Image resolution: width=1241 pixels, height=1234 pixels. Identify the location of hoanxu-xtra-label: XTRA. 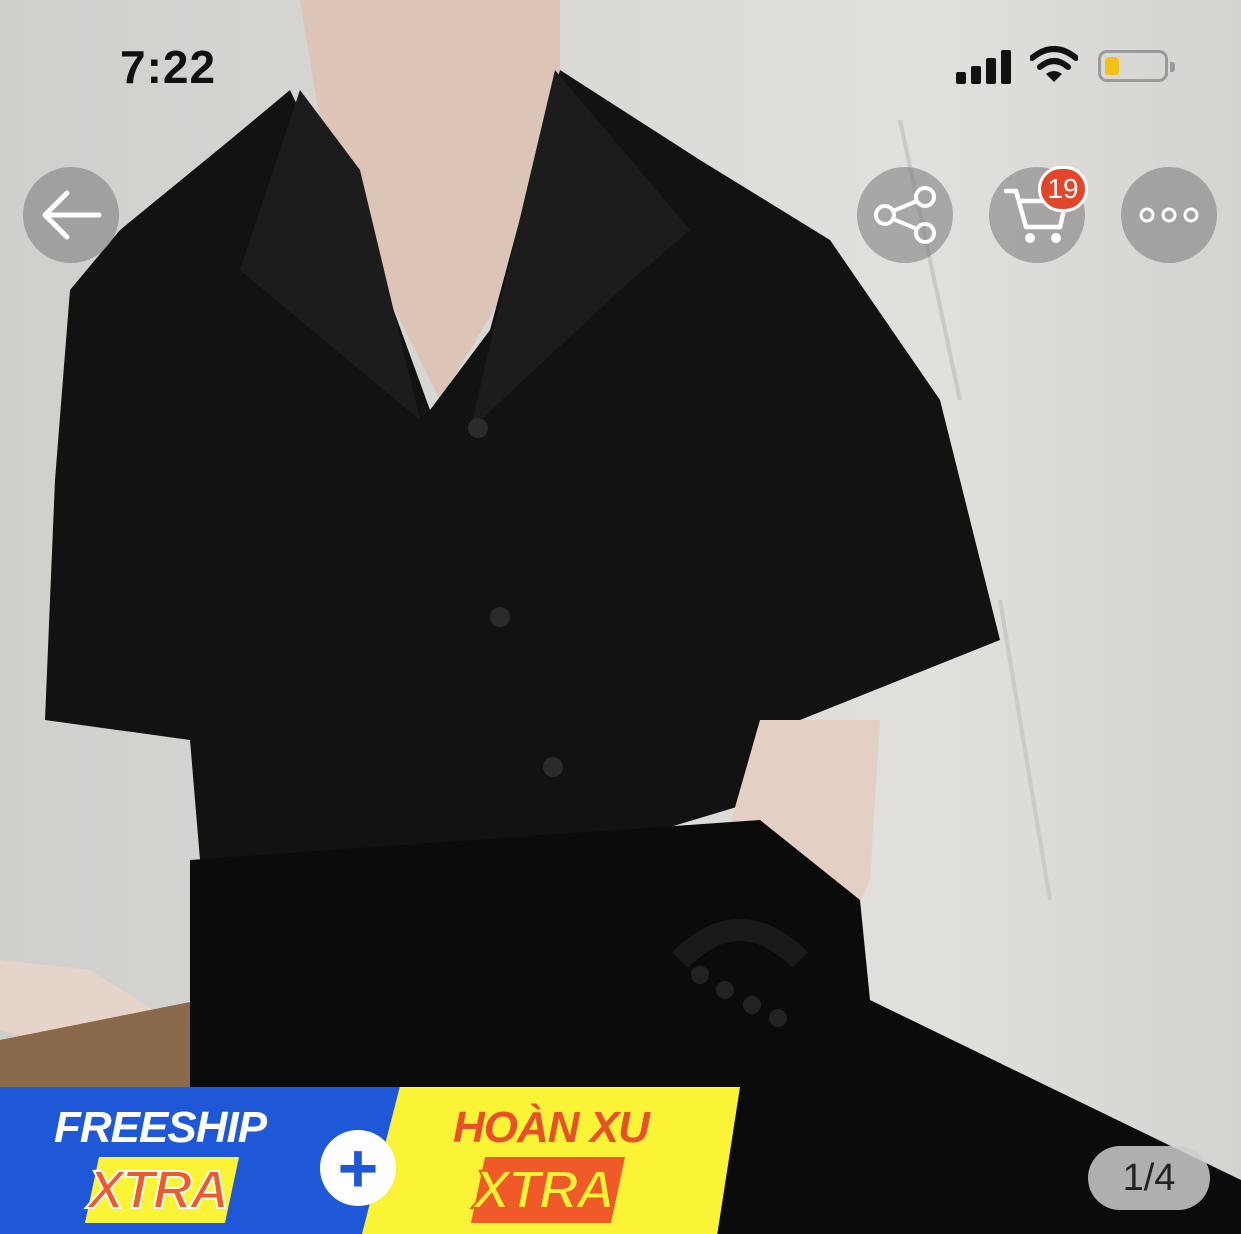
(544, 1190).